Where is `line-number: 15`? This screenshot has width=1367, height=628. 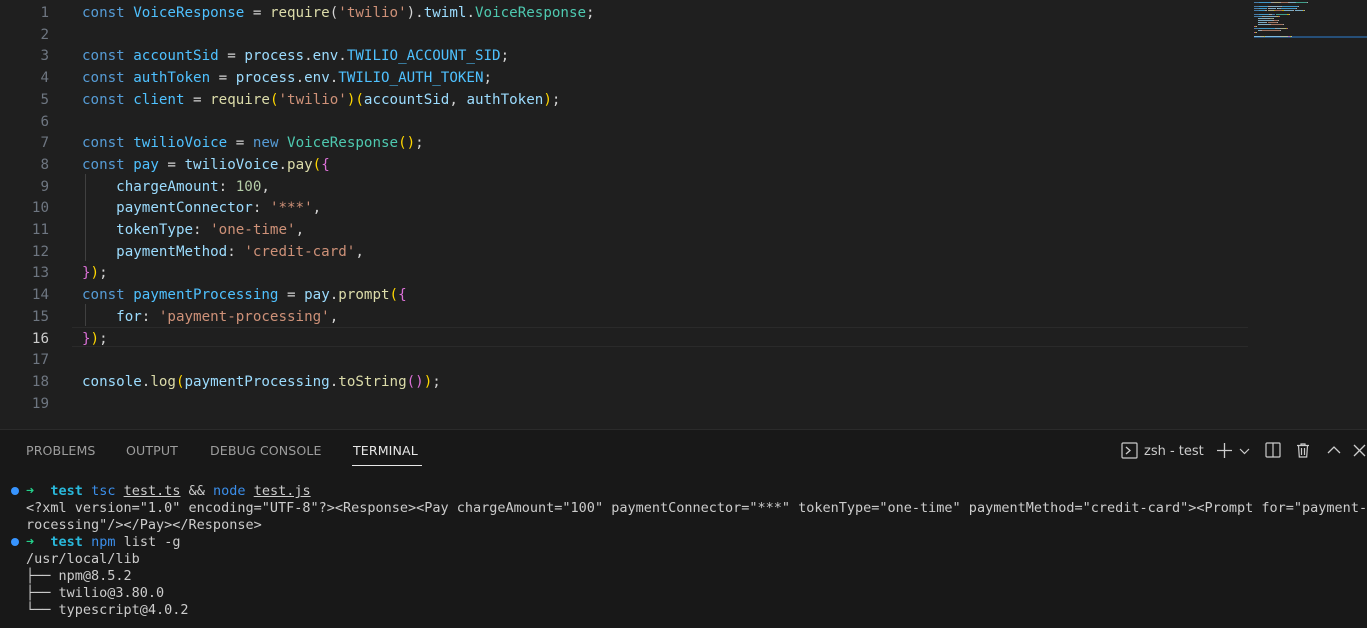 line-number: 15 is located at coordinates (40, 316).